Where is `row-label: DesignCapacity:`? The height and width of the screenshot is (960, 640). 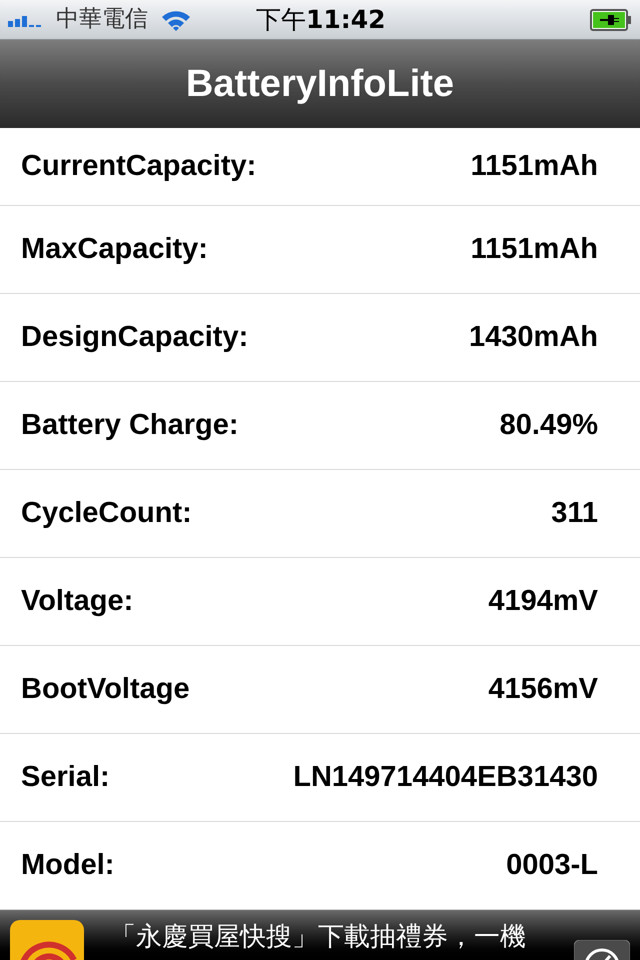 row-label: DesignCapacity: is located at coordinates (134, 337).